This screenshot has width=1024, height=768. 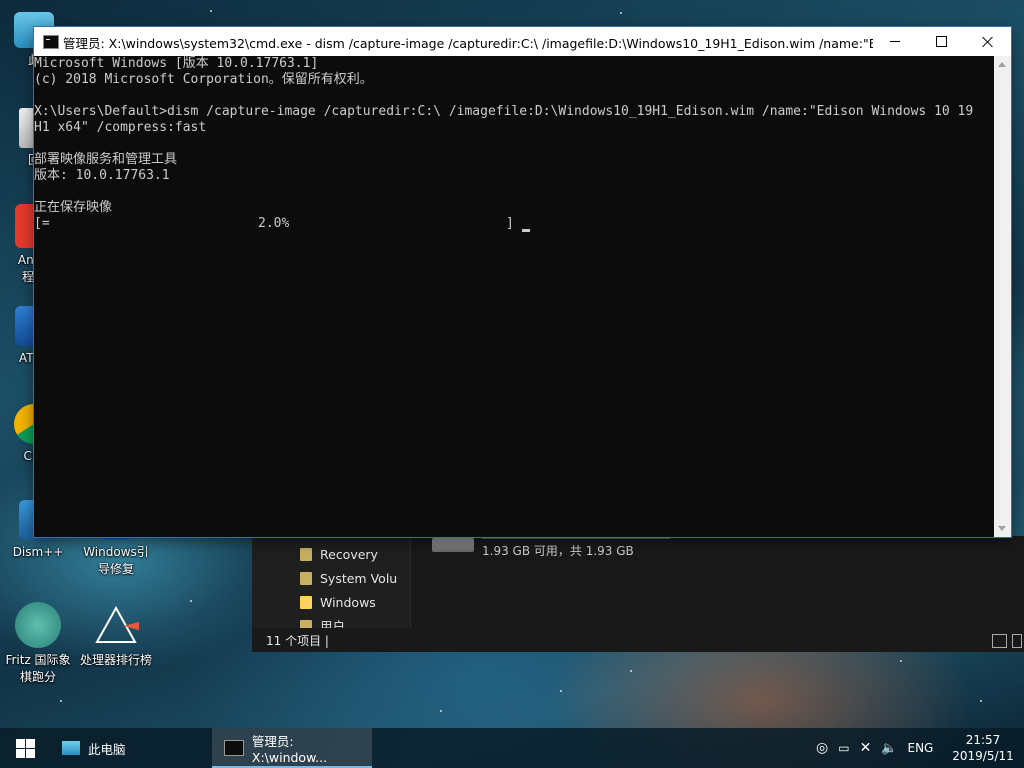 What do you see at coordinates (638, 640) in the screenshot?
I see `explorer-status-bar: 11 个项目 |` at bounding box center [638, 640].